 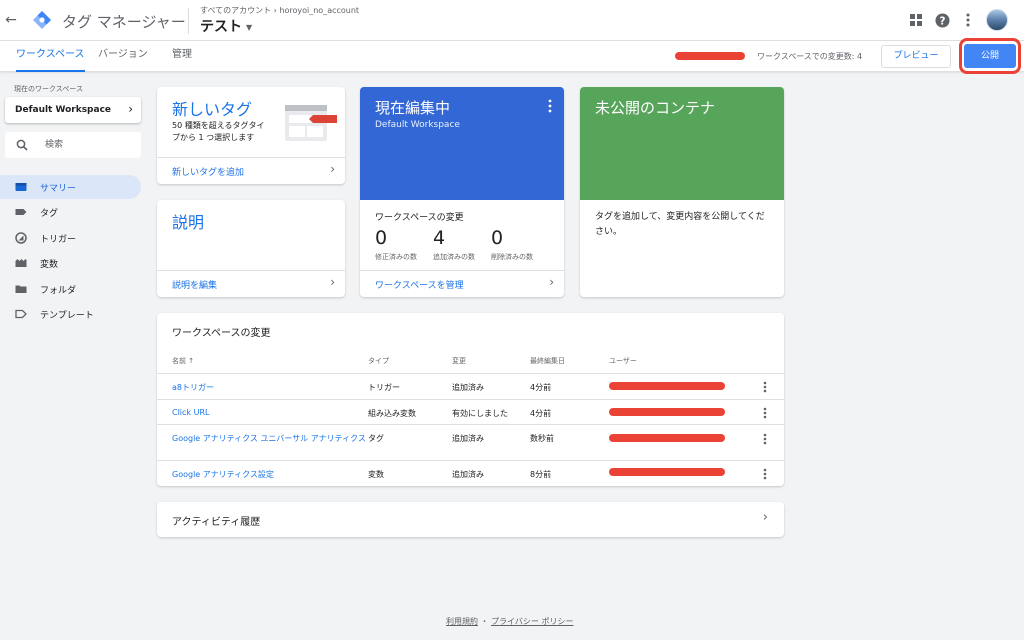 I want to click on preview-button: プレビュー, so click(x=916, y=56).